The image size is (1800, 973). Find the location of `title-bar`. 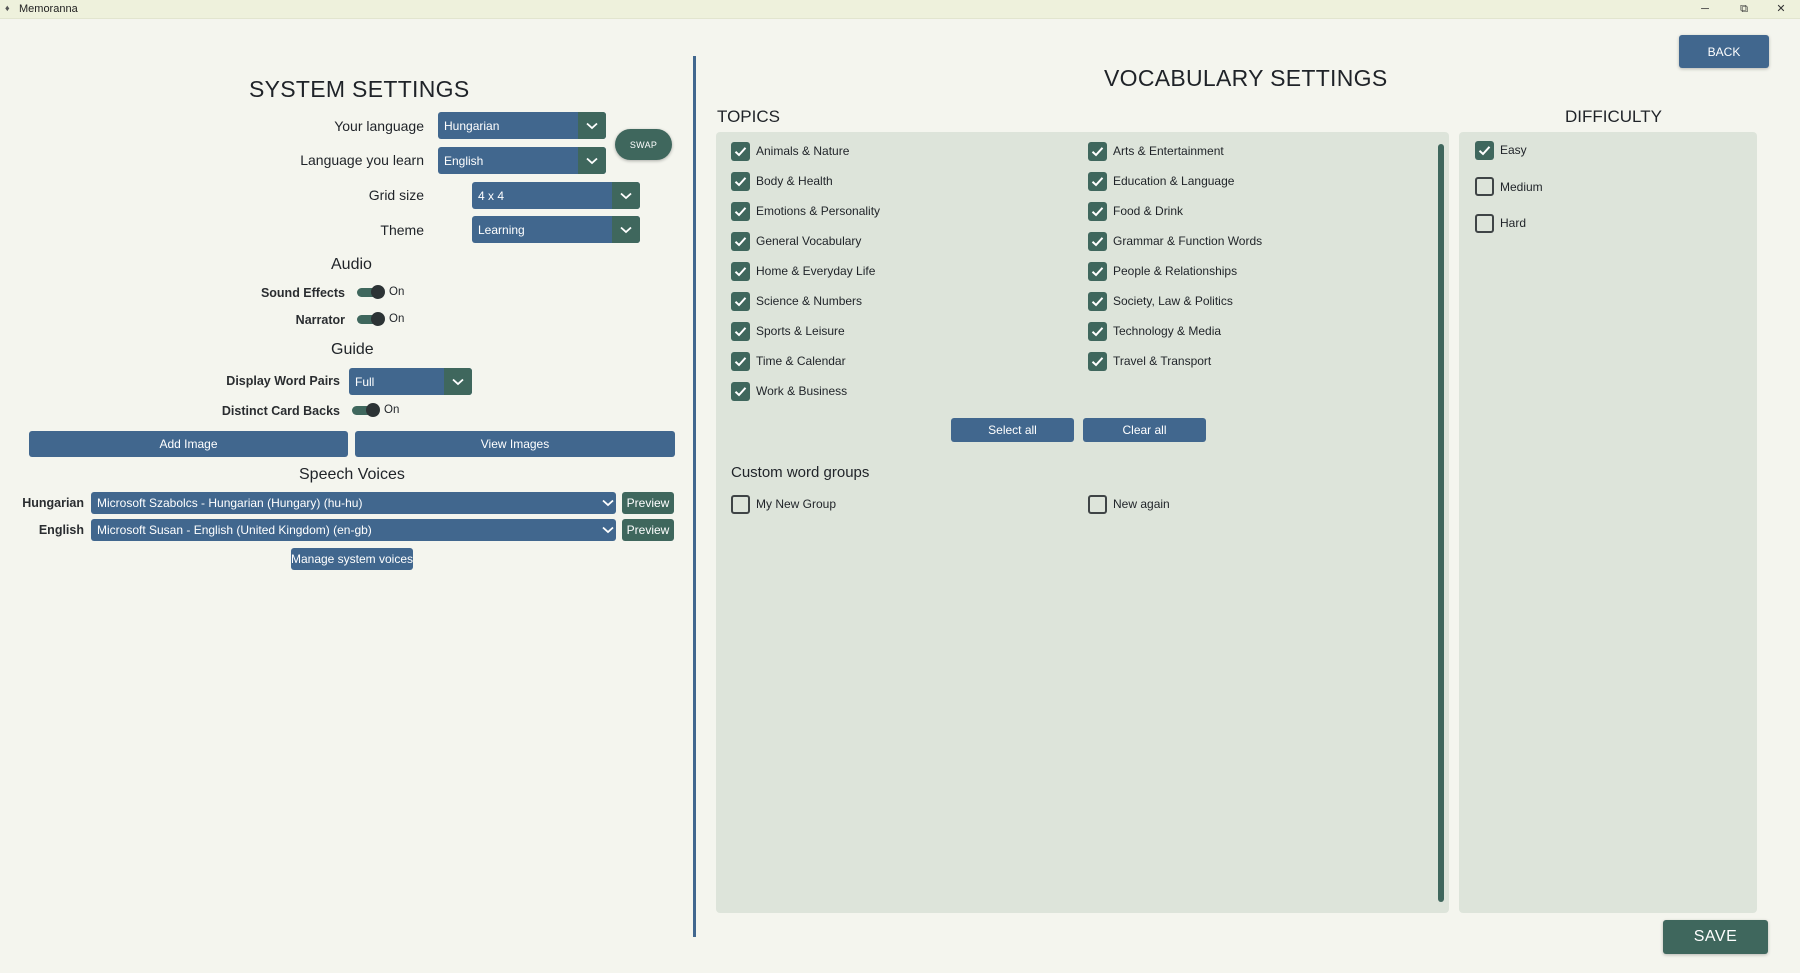

title-bar is located at coordinates (900, 9).